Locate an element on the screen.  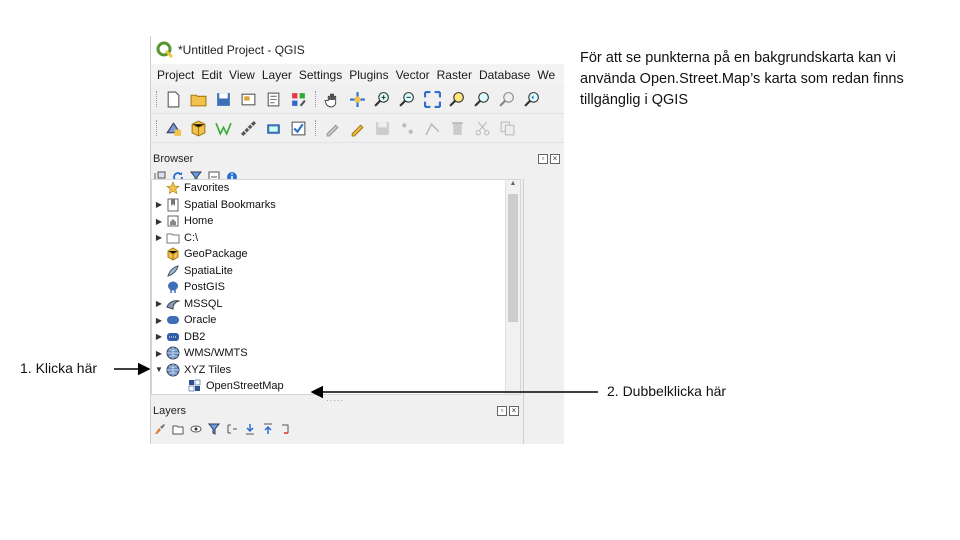
zoom-out-icon is located at coordinates (407, 99).